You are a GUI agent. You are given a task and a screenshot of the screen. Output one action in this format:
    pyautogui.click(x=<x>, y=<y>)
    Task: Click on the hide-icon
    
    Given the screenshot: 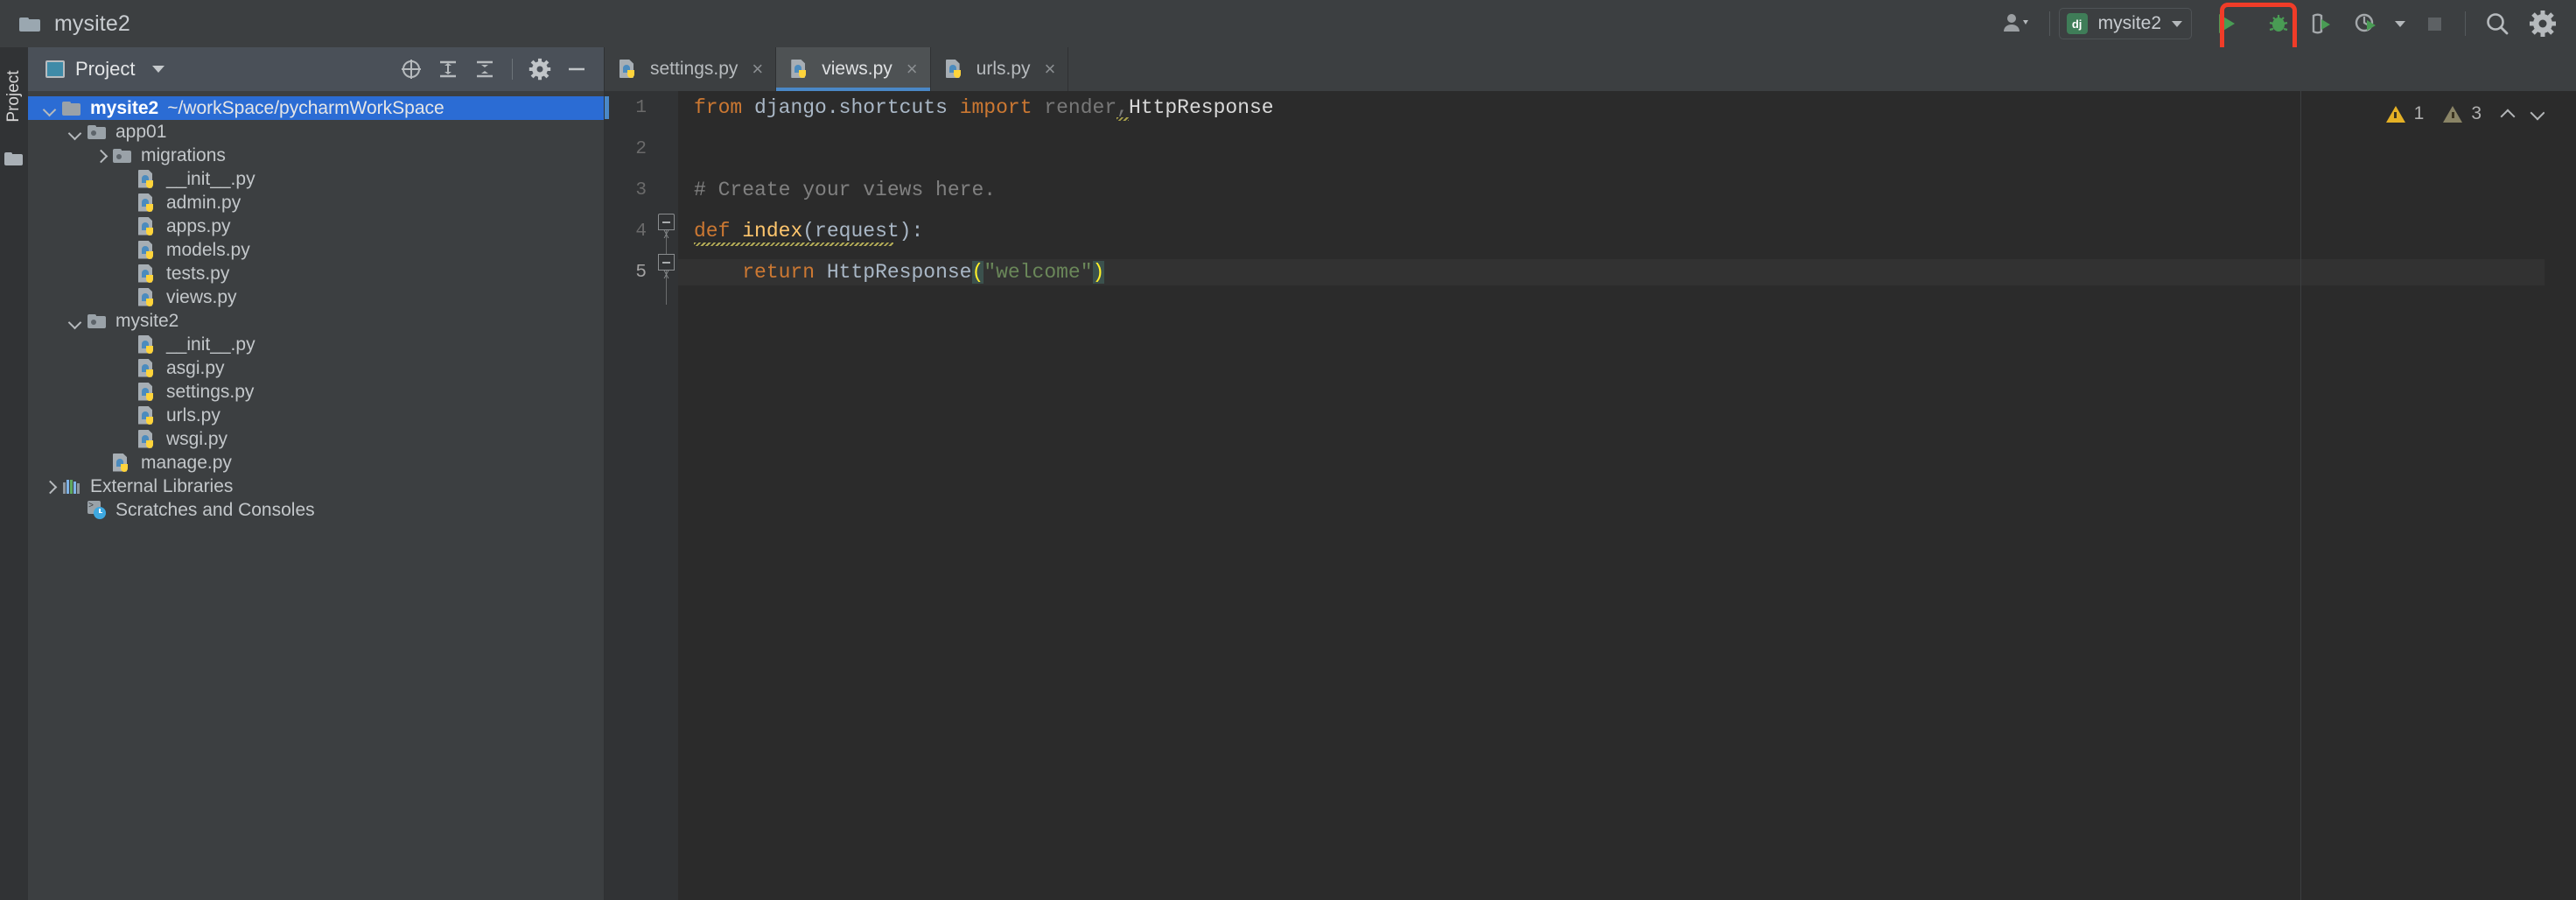 What is the action you would take?
    pyautogui.click(x=576, y=69)
    